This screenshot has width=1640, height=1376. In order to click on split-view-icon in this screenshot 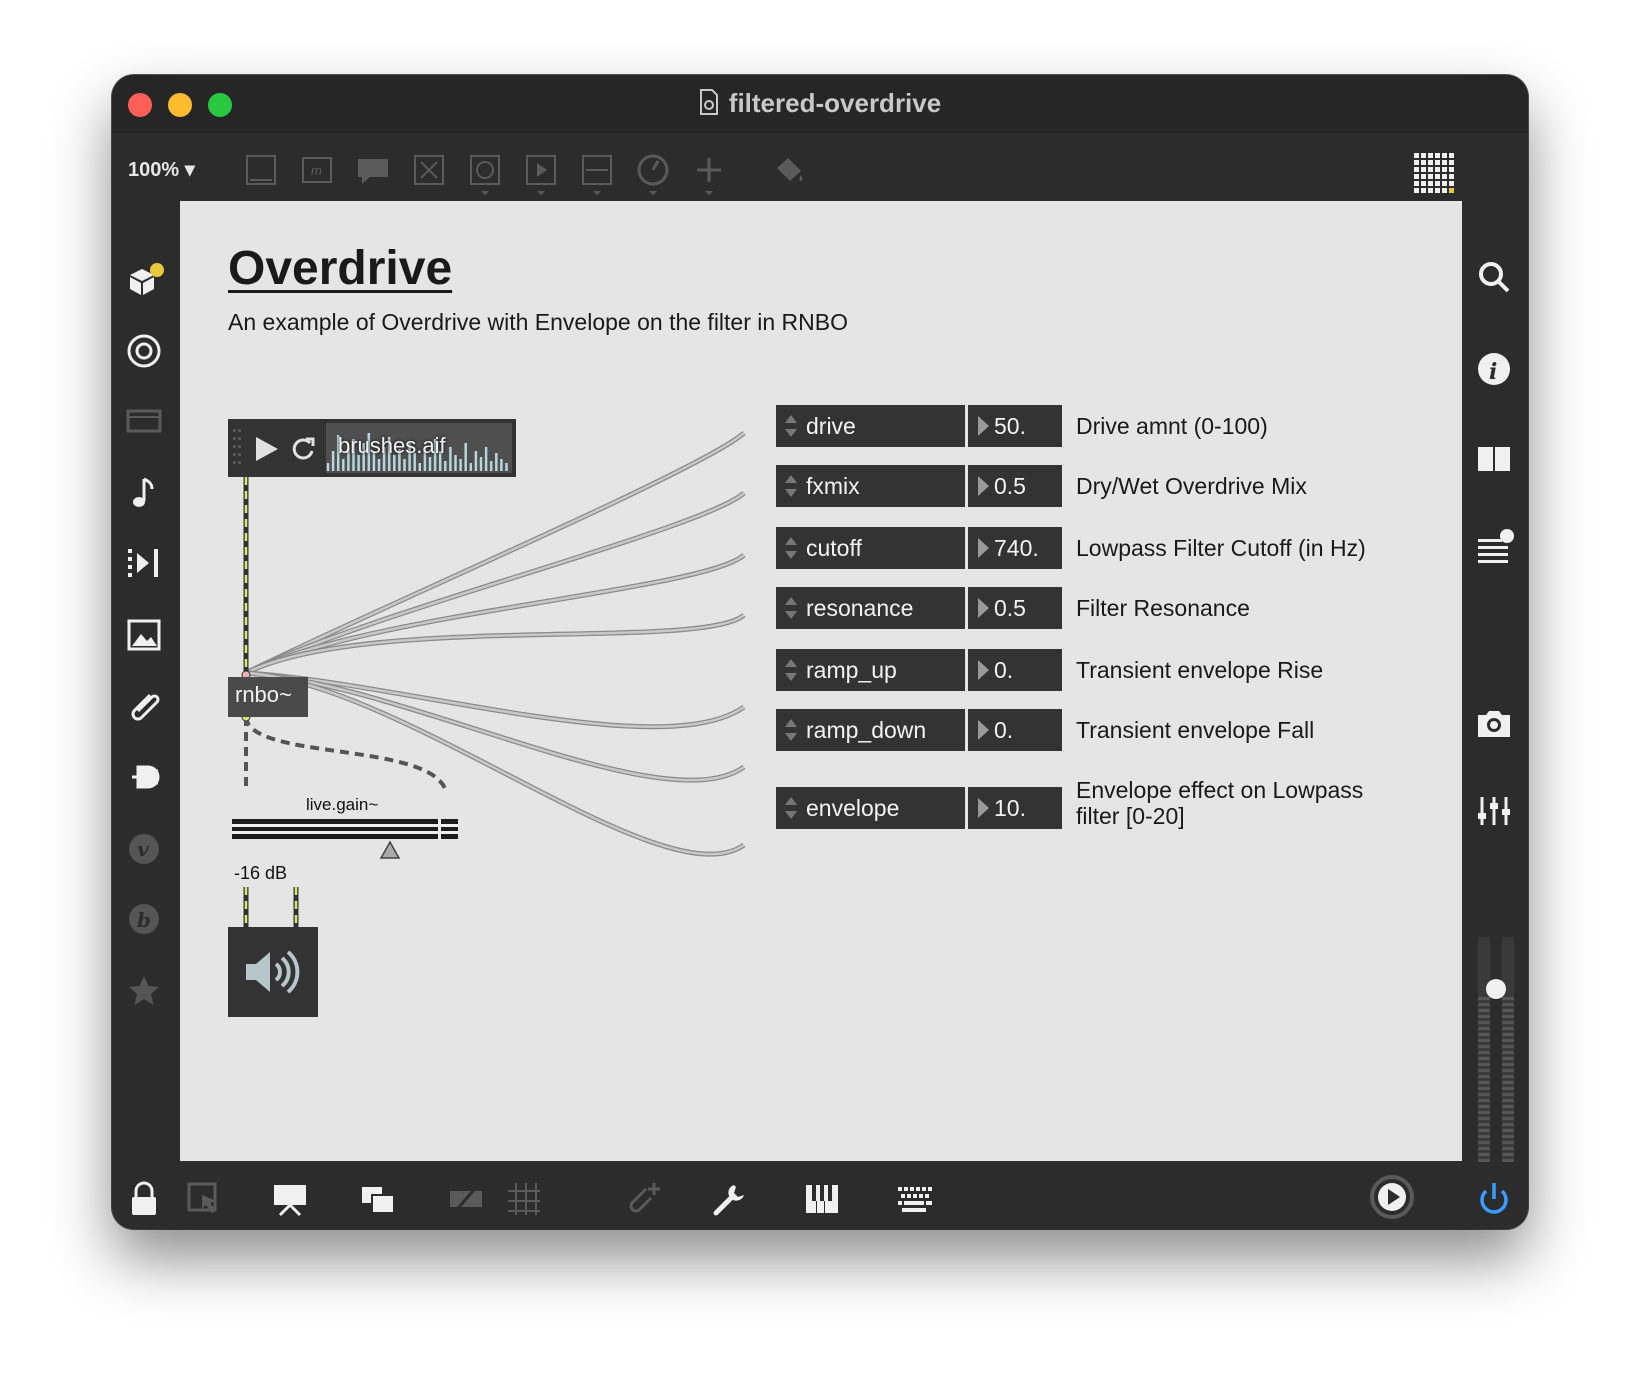, I will do `click(1494, 459)`.